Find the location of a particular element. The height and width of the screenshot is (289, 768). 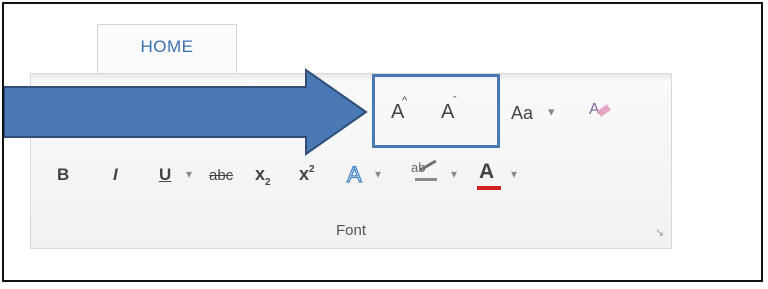

pointer-arrow is located at coordinates (186, 112).